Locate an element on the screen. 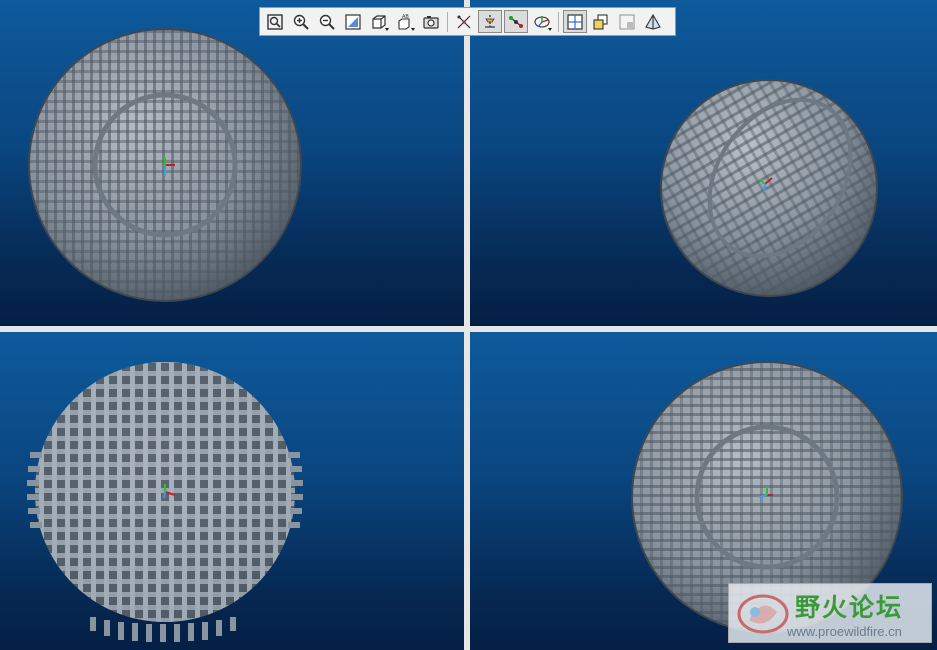  repaint-icon is located at coordinates (353, 21).